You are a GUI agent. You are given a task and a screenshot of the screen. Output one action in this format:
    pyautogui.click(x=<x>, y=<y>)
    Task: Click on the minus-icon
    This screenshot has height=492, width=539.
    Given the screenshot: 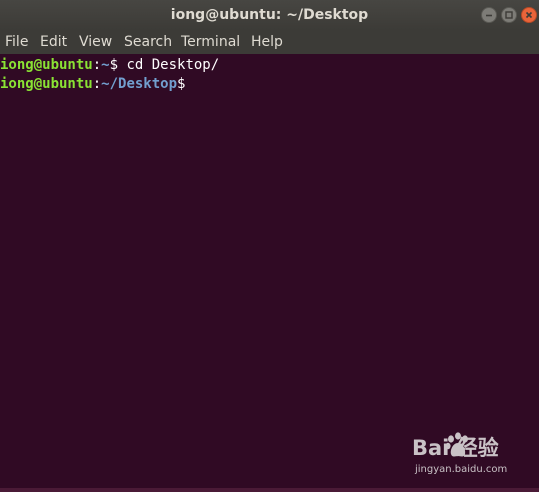 What is the action you would take?
    pyautogui.click(x=489, y=15)
    